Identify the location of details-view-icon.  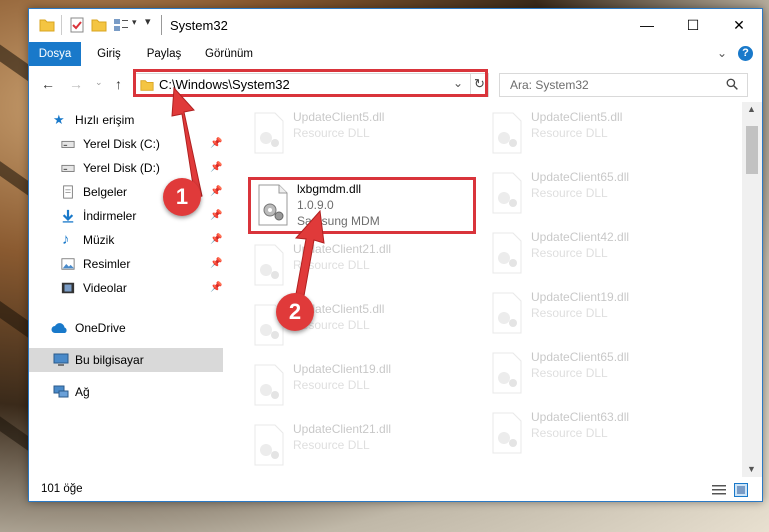
(719, 490).